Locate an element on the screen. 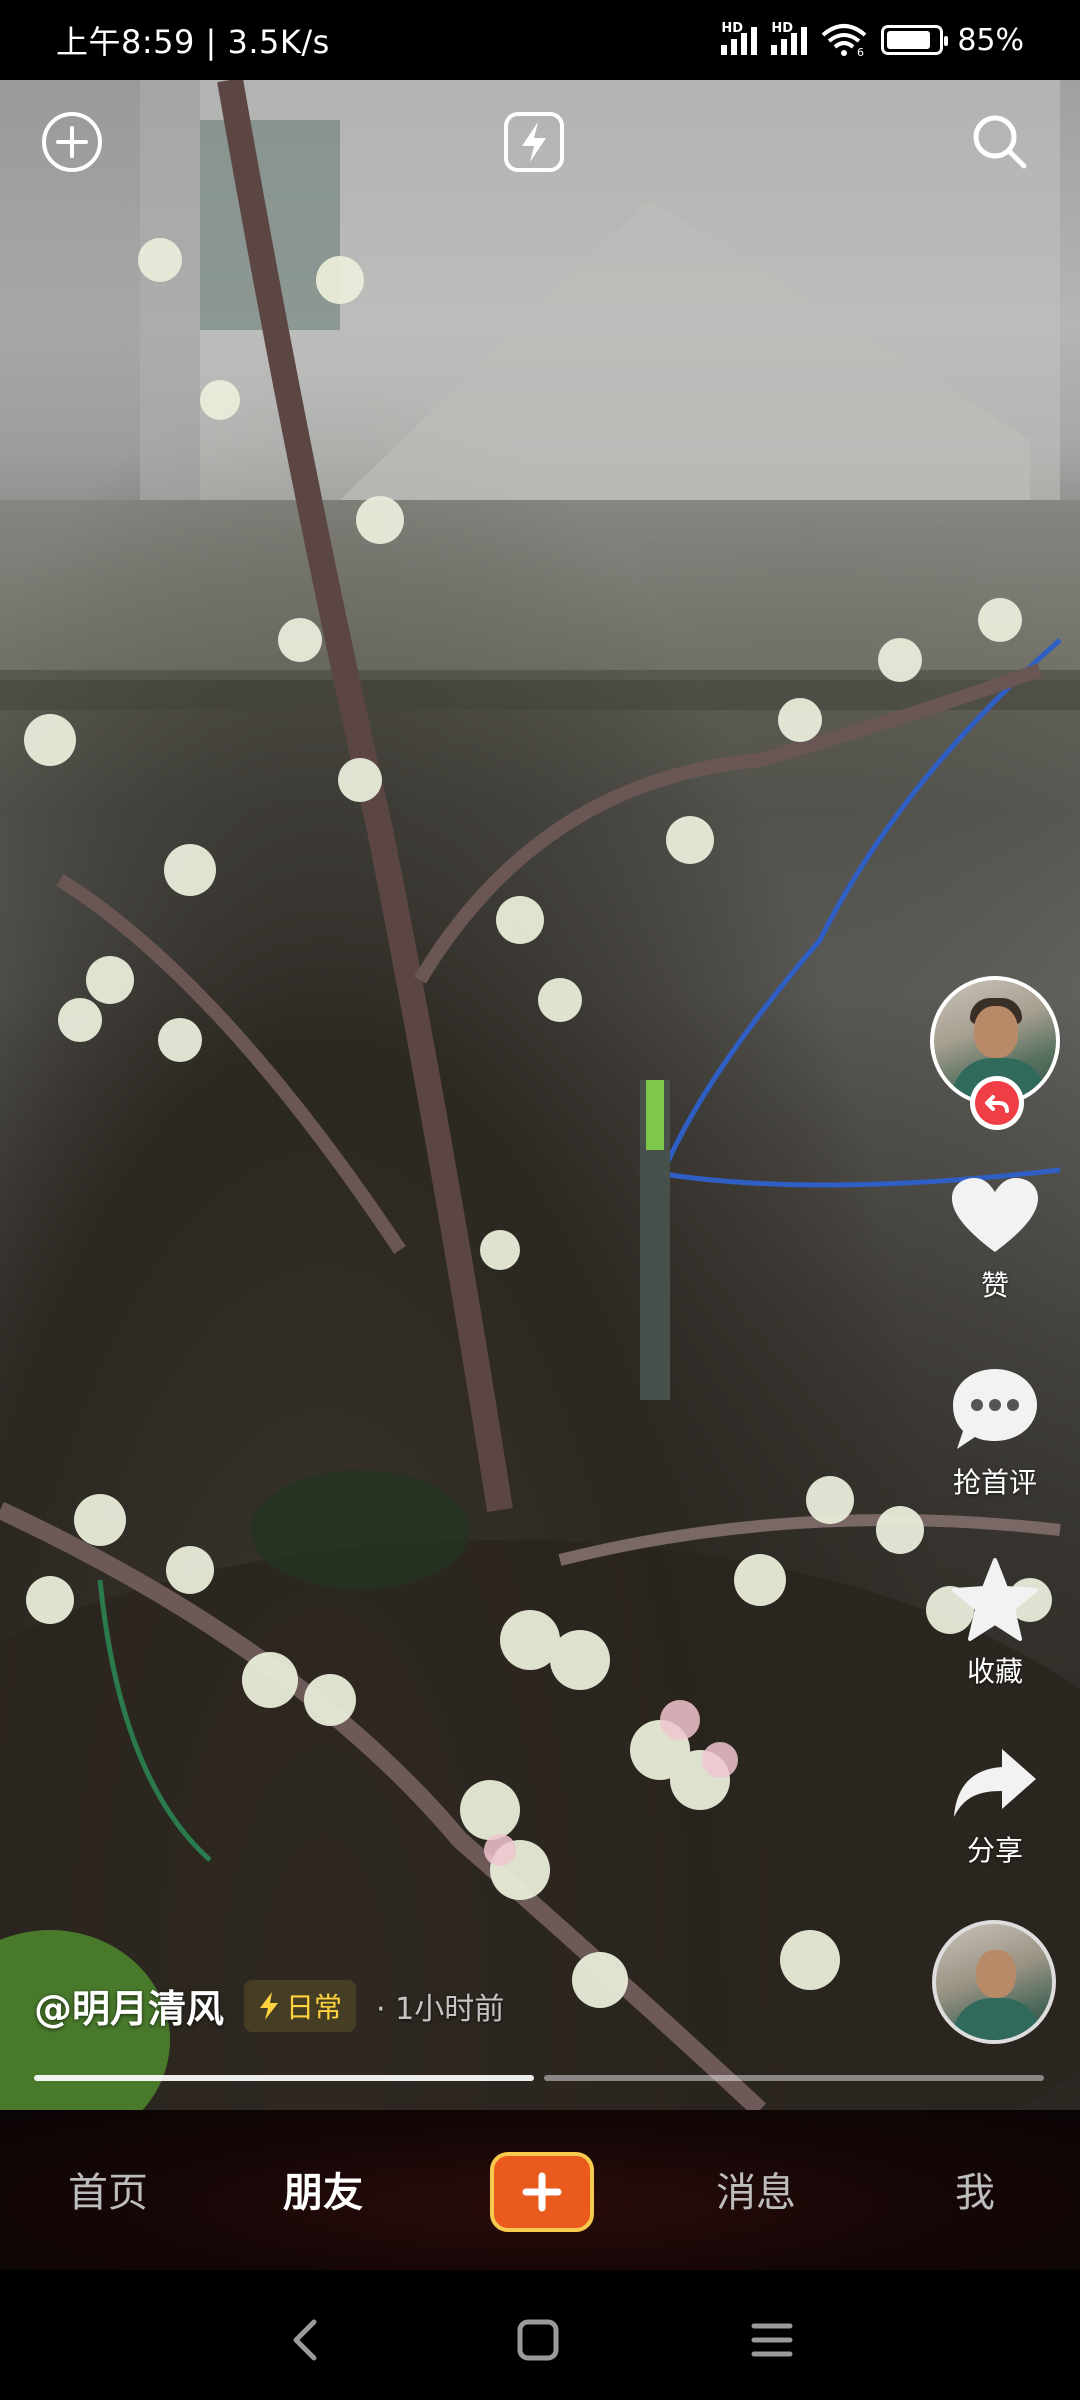 This screenshot has width=1080, height=2400. status-icons: HD HD 6 85% is located at coordinates (872, 39).